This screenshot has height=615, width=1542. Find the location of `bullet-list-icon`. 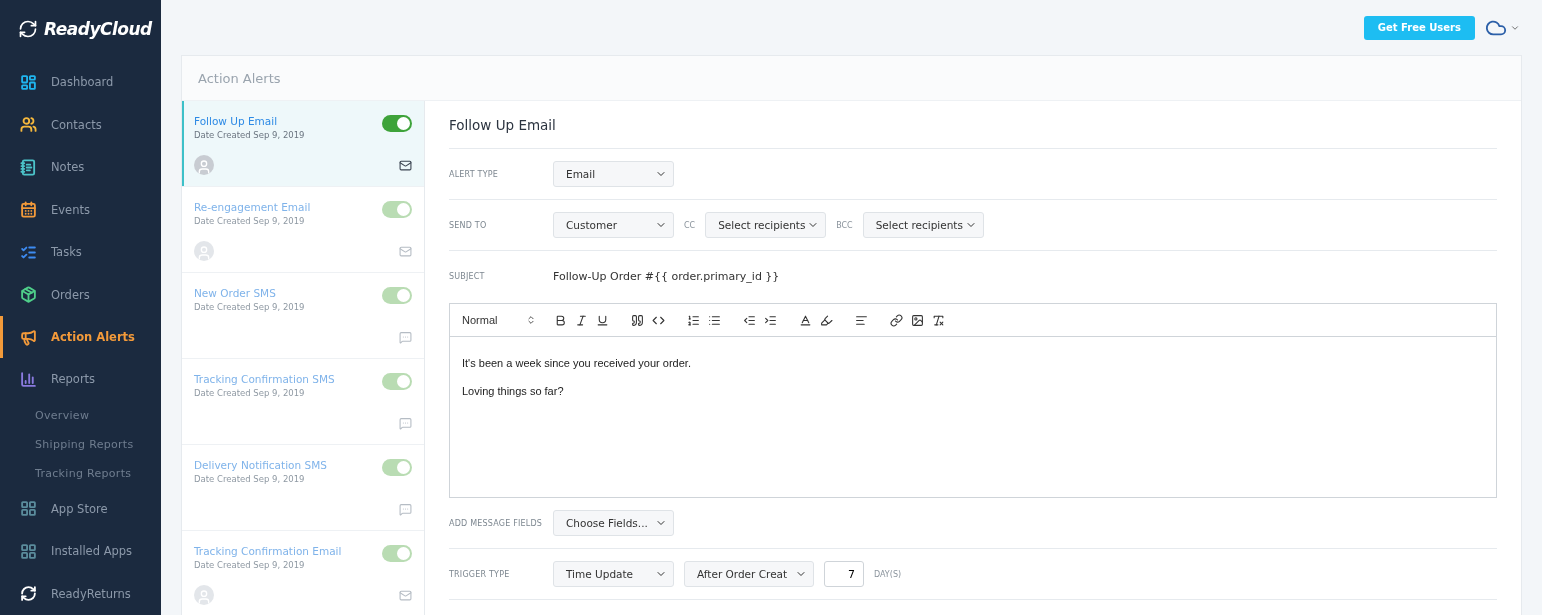

bullet-list-icon is located at coordinates (714, 320).